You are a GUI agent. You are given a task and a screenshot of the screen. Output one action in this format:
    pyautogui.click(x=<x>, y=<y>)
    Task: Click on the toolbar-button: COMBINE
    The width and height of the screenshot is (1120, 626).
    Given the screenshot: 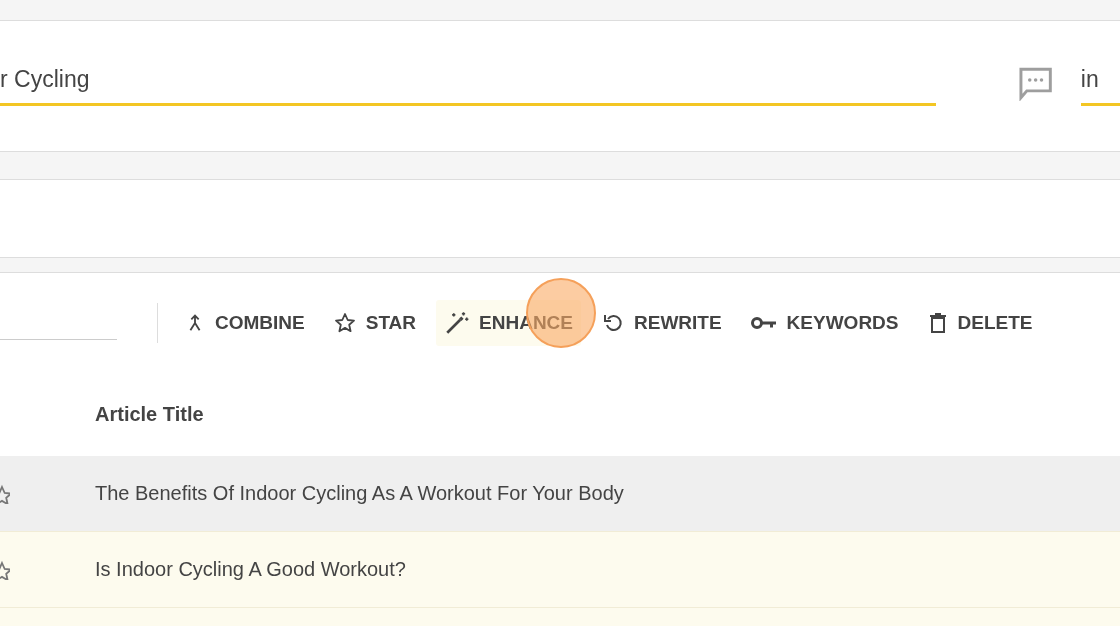 What is the action you would take?
    pyautogui.click(x=244, y=323)
    